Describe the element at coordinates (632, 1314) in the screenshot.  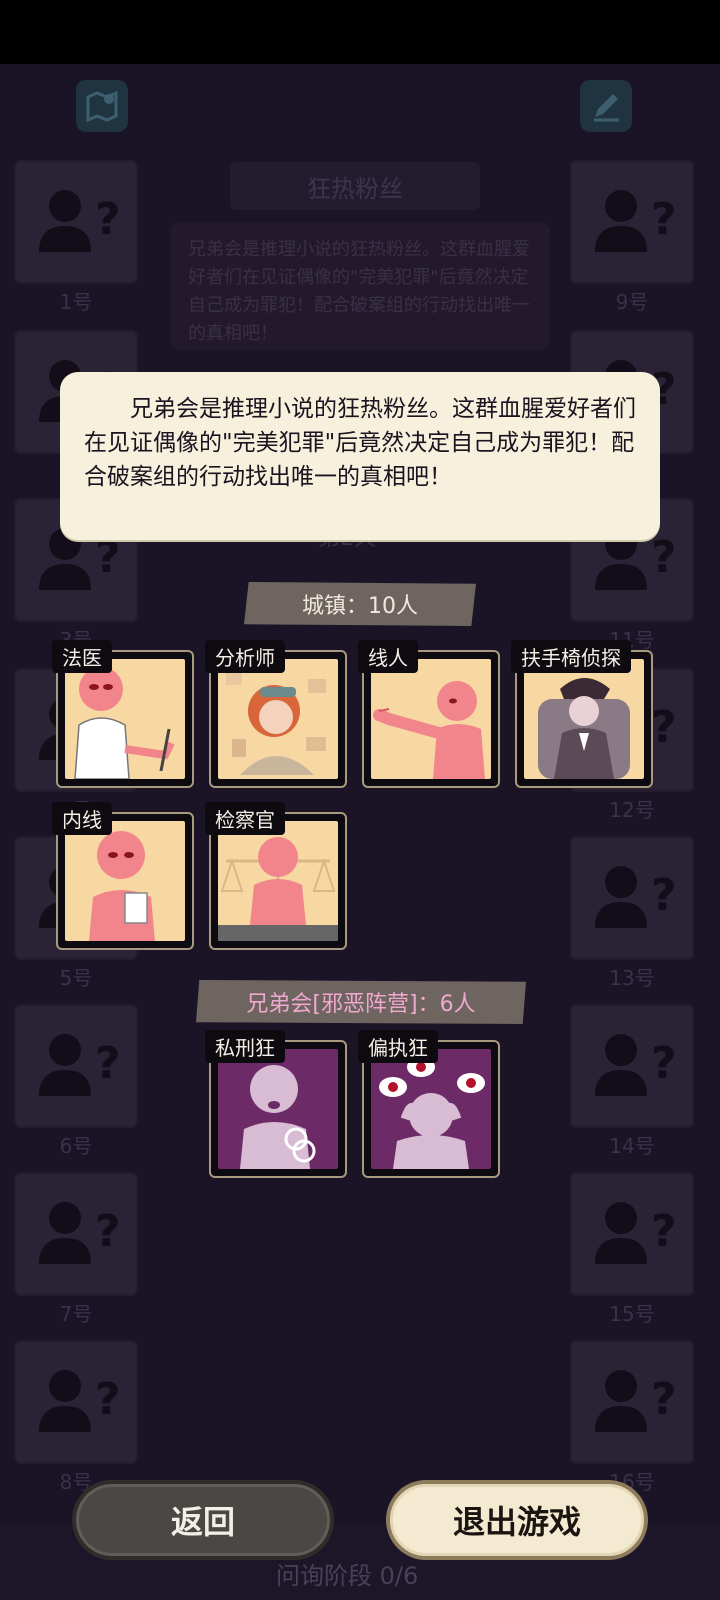
I see `seat-number: 15号` at that location.